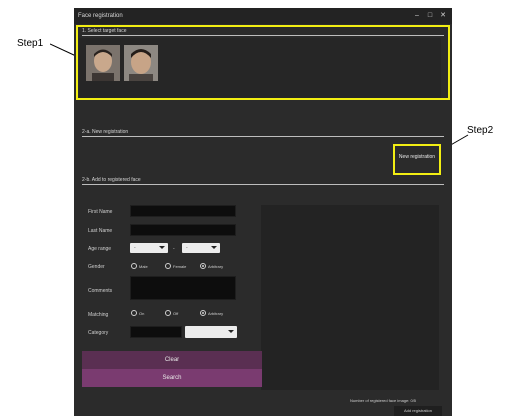 The image size is (510, 416). What do you see at coordinates (183, 211) in the screenshot?
I see `first-name-field` at bounding box center [183, 211].